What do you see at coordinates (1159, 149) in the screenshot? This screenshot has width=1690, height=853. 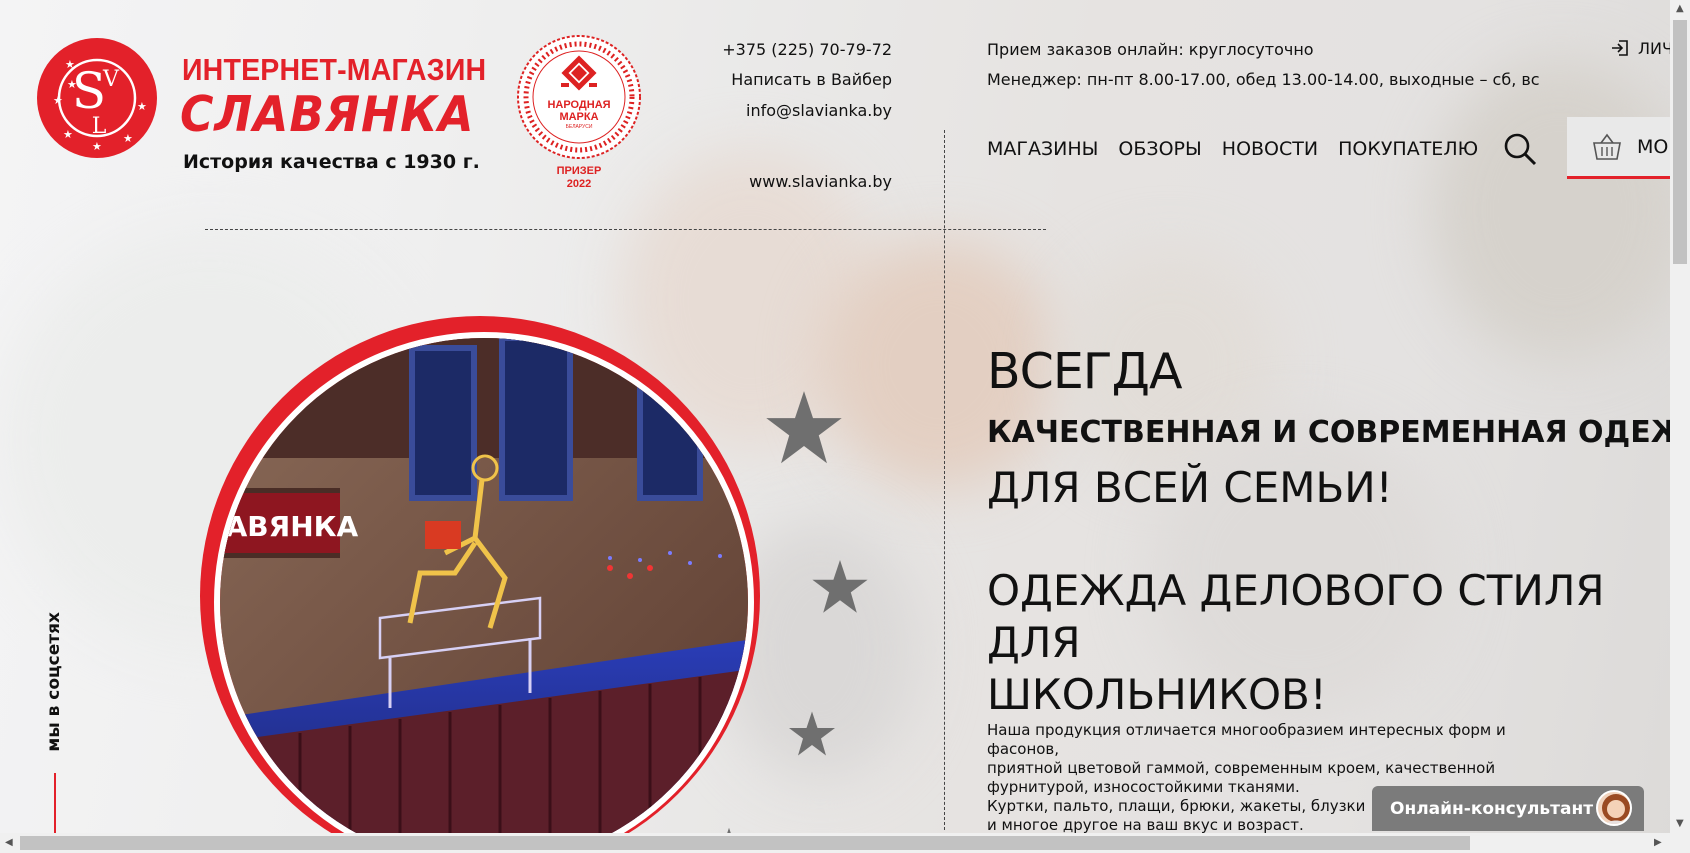 I see `nav-item-reviews: ОБЗОРЫ` at bounding box center [1159, 149].